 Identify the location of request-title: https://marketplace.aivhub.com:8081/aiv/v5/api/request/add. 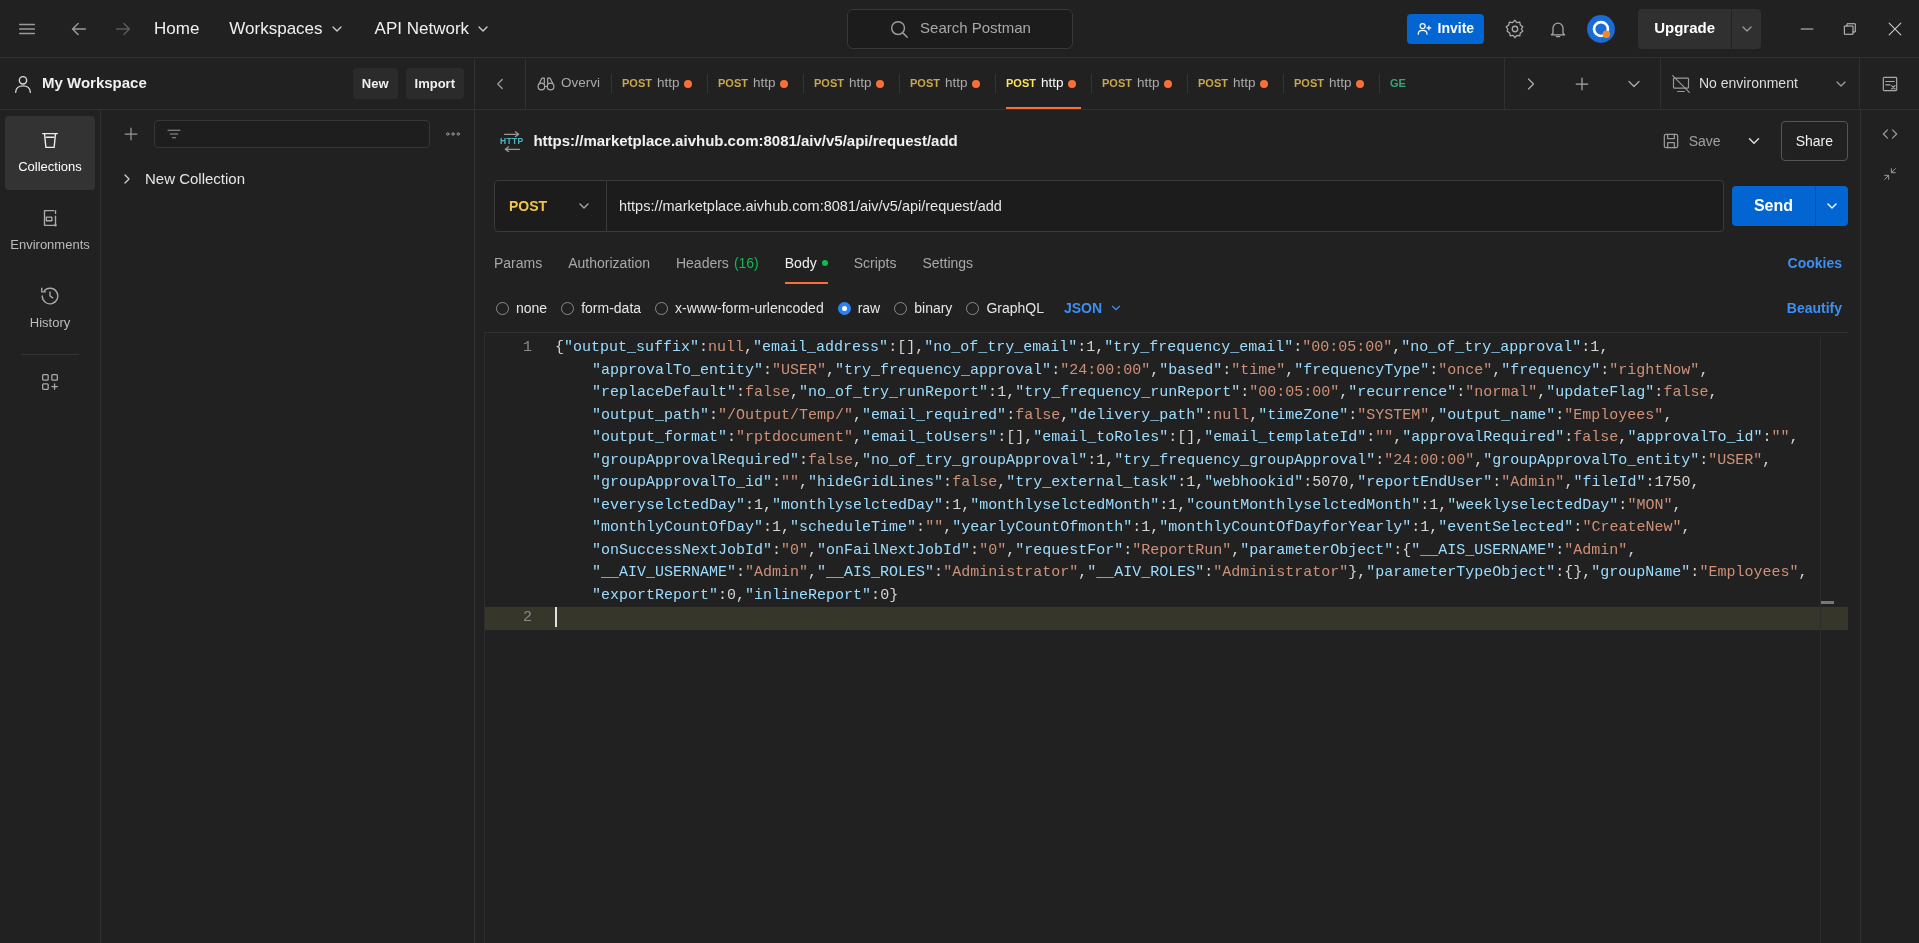
(746, 140).